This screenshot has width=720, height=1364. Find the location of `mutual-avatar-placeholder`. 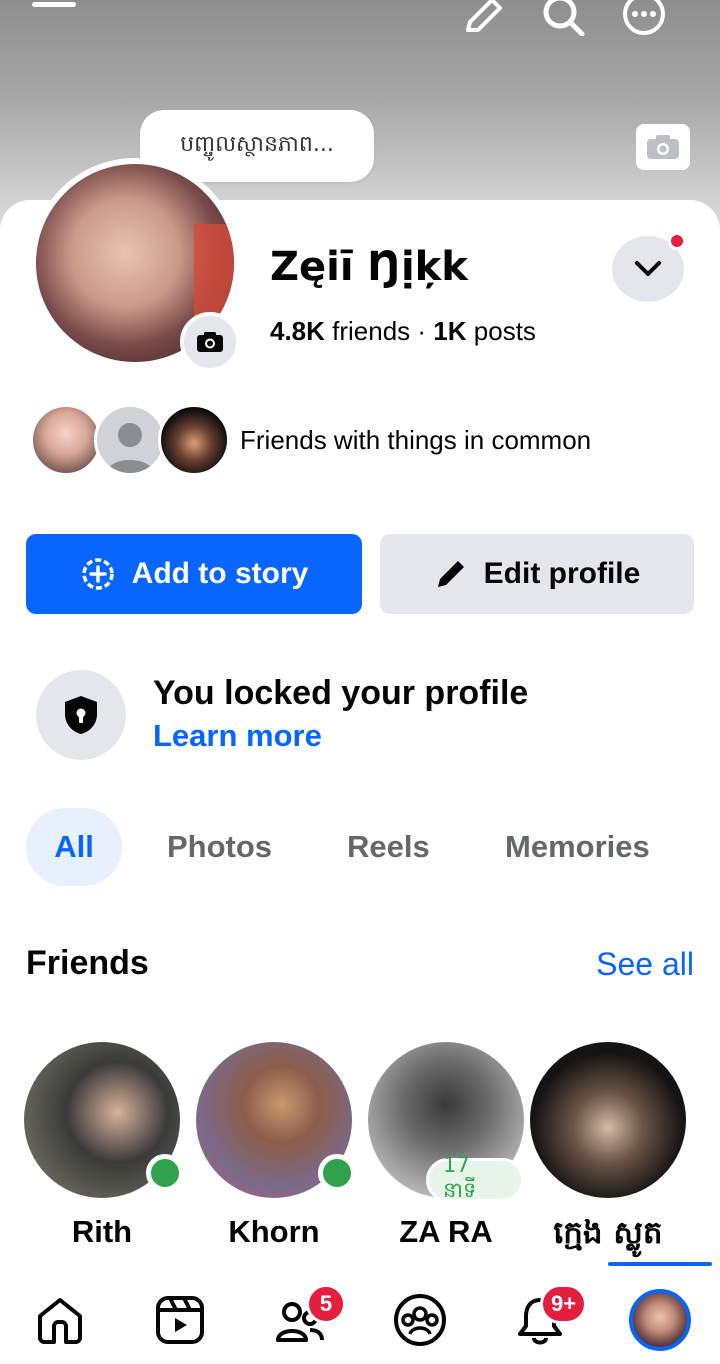

mutual-avatar-placeholder is located at coordinates (130, 440).